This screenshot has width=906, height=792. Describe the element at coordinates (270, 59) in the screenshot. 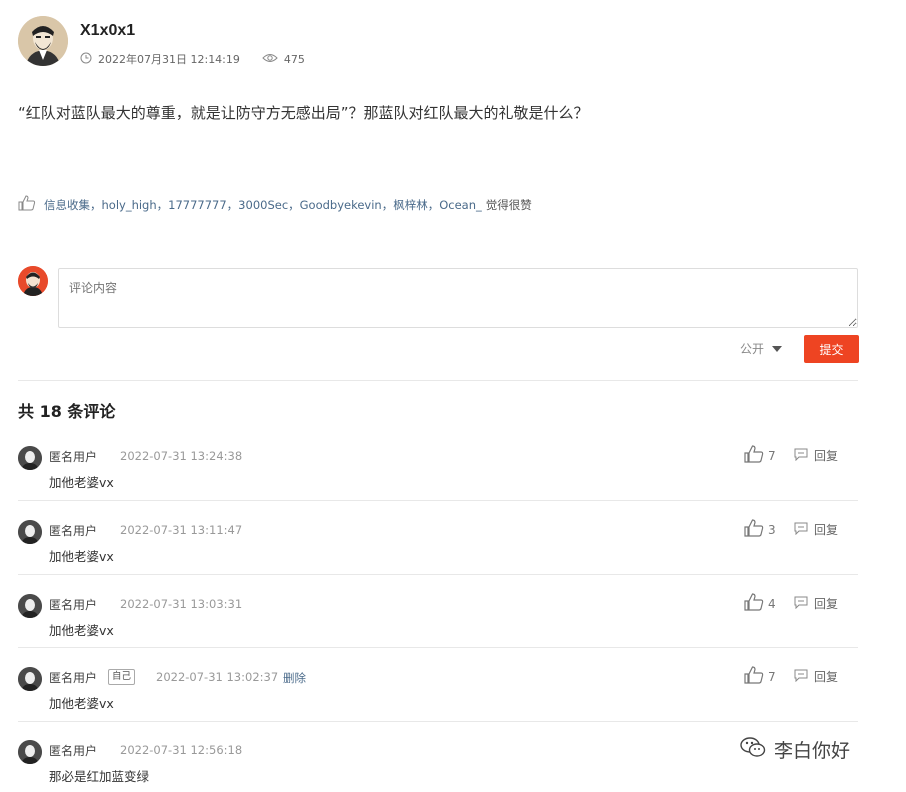

I see `eye-icon` at that location.